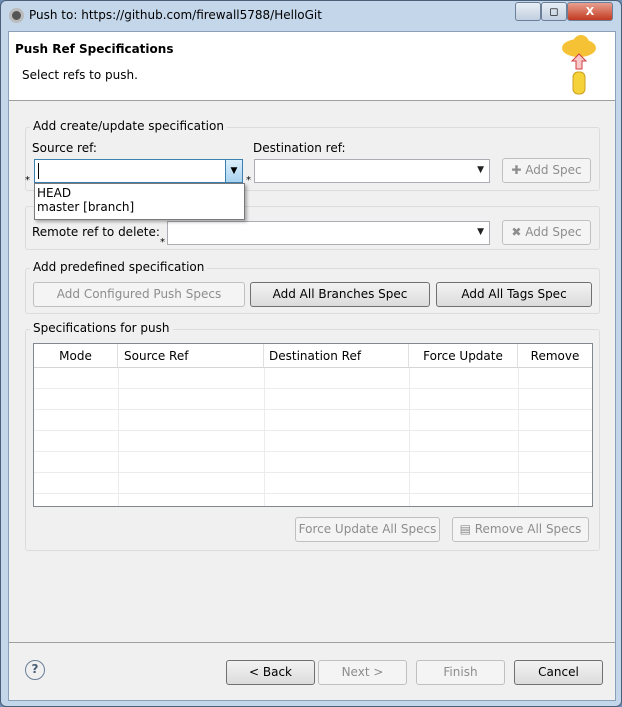 This screenshot has height=707, width=622. What do you see at coordinates (554, 11) in the screenshot?
I see `maximize-button: ◻` at bounding box center [554, 11].